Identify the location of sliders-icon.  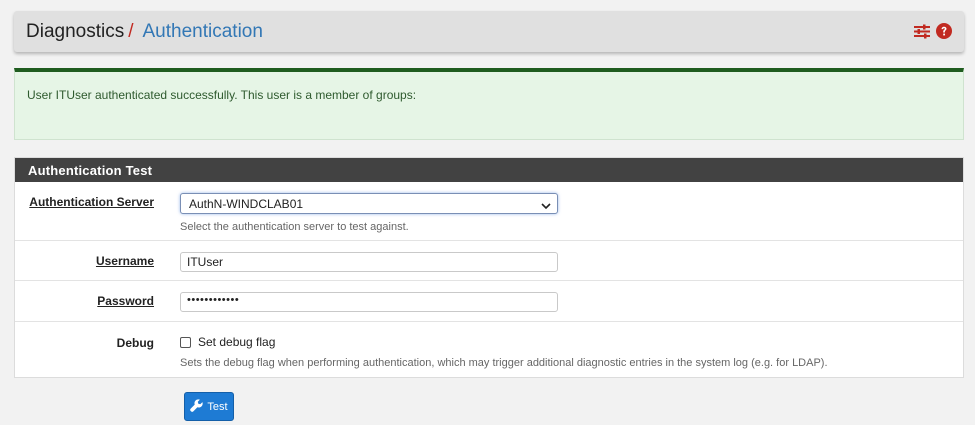
(922, 31).